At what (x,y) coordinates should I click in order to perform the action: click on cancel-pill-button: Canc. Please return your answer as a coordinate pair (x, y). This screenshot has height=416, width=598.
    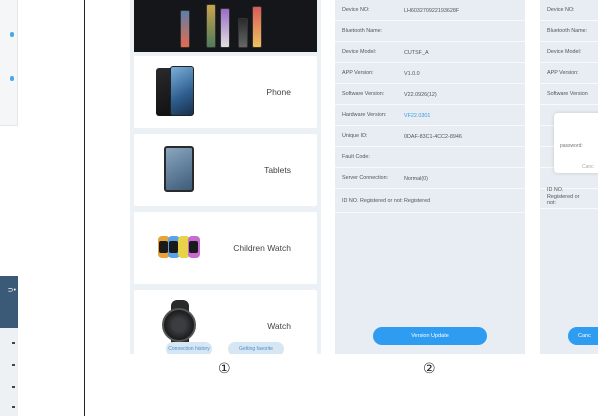
    Looking at the image, I should click on (583, 336).